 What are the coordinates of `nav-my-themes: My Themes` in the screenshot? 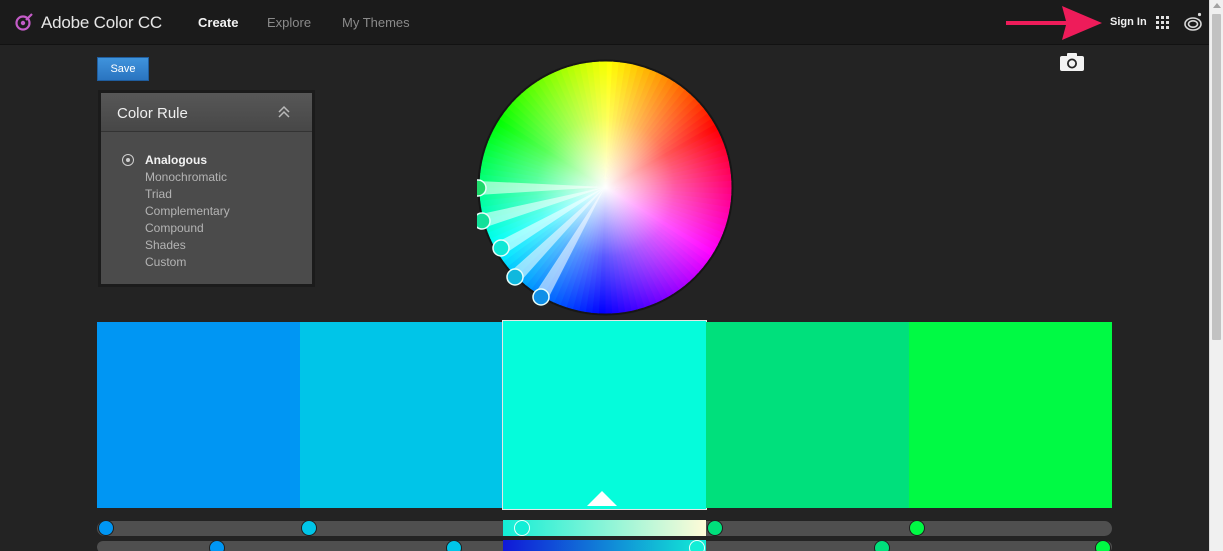 It's located at (376, 22).